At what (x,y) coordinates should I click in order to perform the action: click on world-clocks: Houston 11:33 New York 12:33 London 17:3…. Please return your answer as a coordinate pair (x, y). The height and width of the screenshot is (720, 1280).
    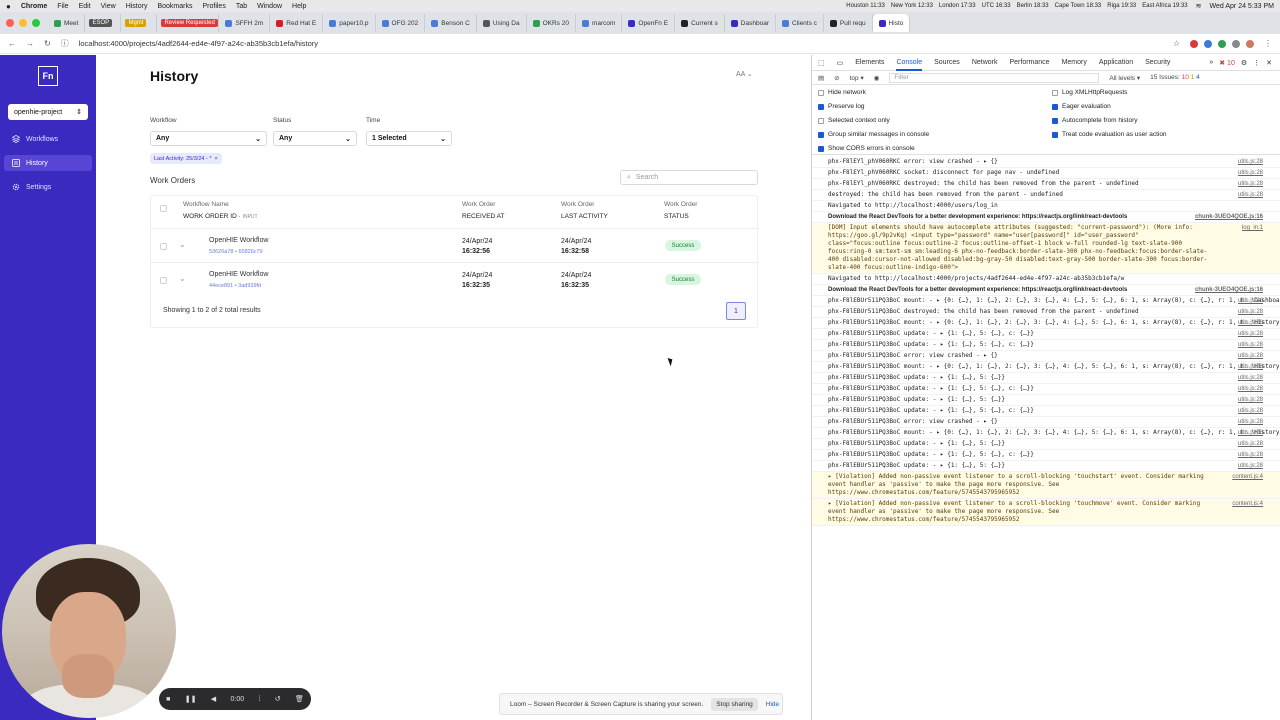
    Looking at the image, I should click on (1016, 6).